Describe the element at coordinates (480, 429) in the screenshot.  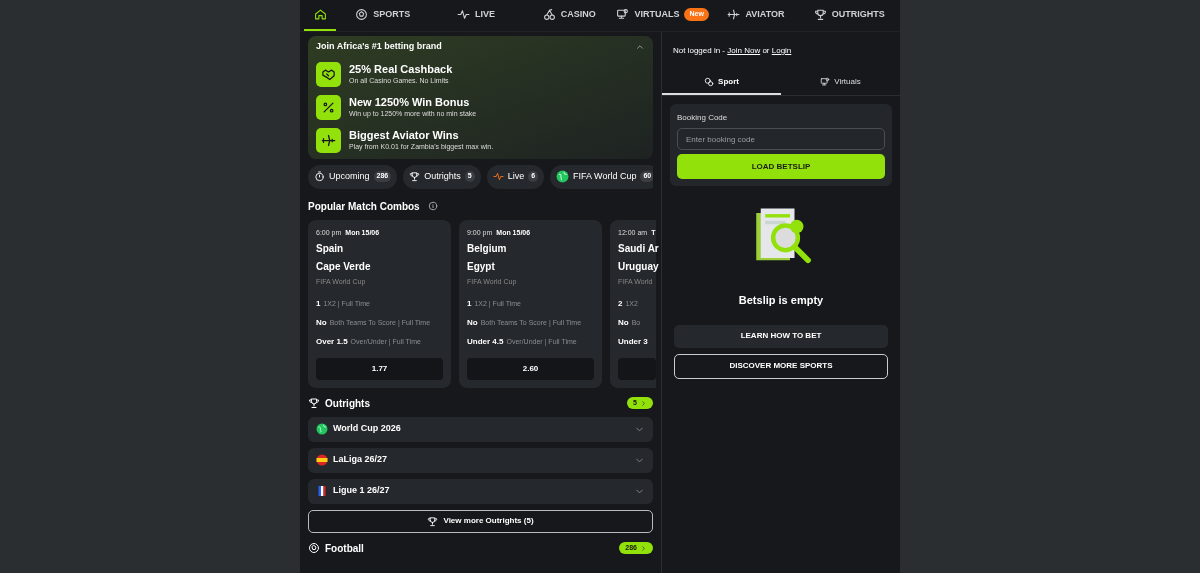
I see `outright-row: World Cup 2026` at that location.